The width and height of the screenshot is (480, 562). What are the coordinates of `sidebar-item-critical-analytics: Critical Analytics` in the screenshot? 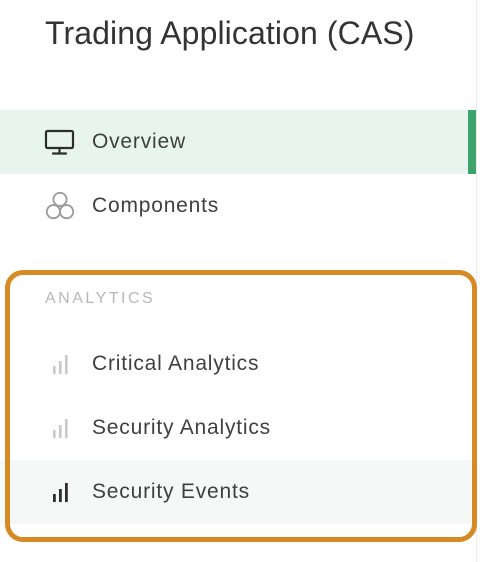 It's located at (238, 364).